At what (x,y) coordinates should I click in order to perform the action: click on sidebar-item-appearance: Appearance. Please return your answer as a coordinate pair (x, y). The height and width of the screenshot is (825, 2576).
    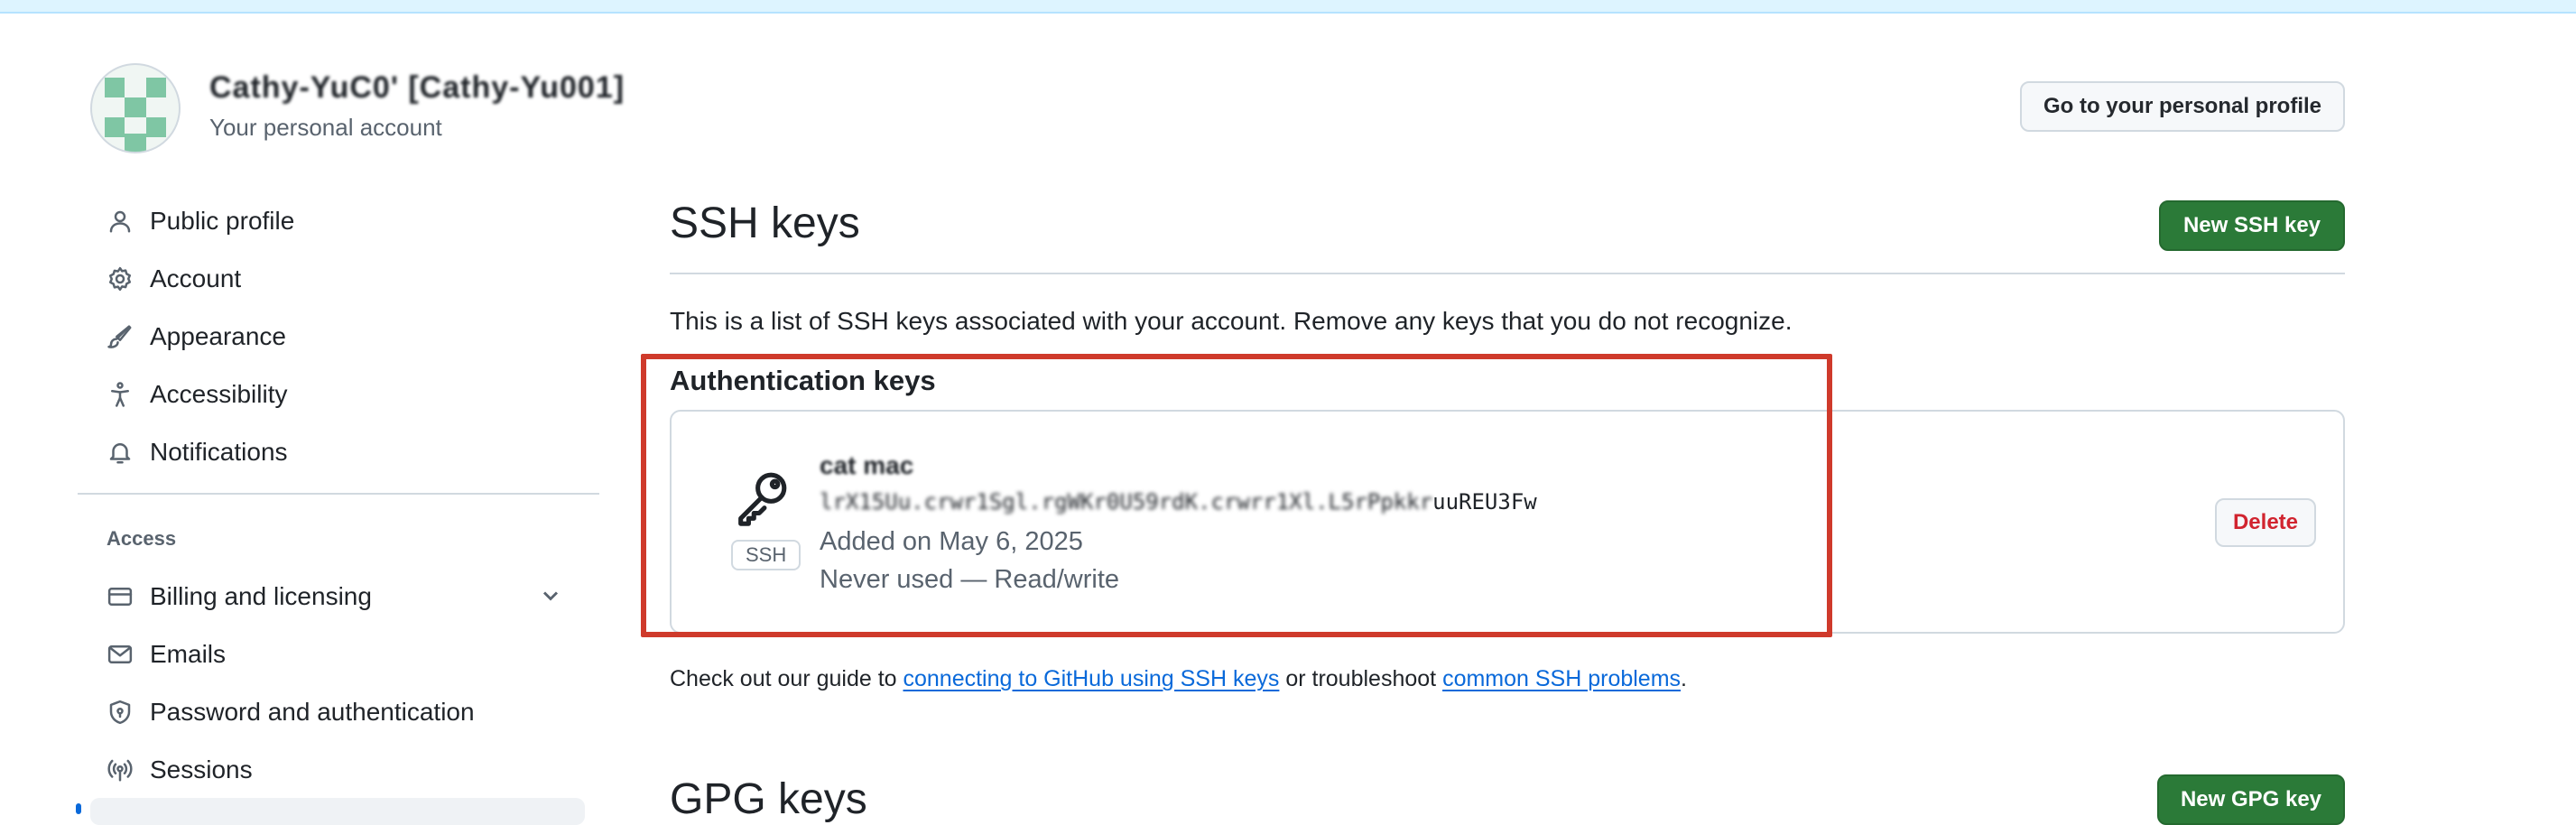
    Looking at the image, I should click on (343, 337).